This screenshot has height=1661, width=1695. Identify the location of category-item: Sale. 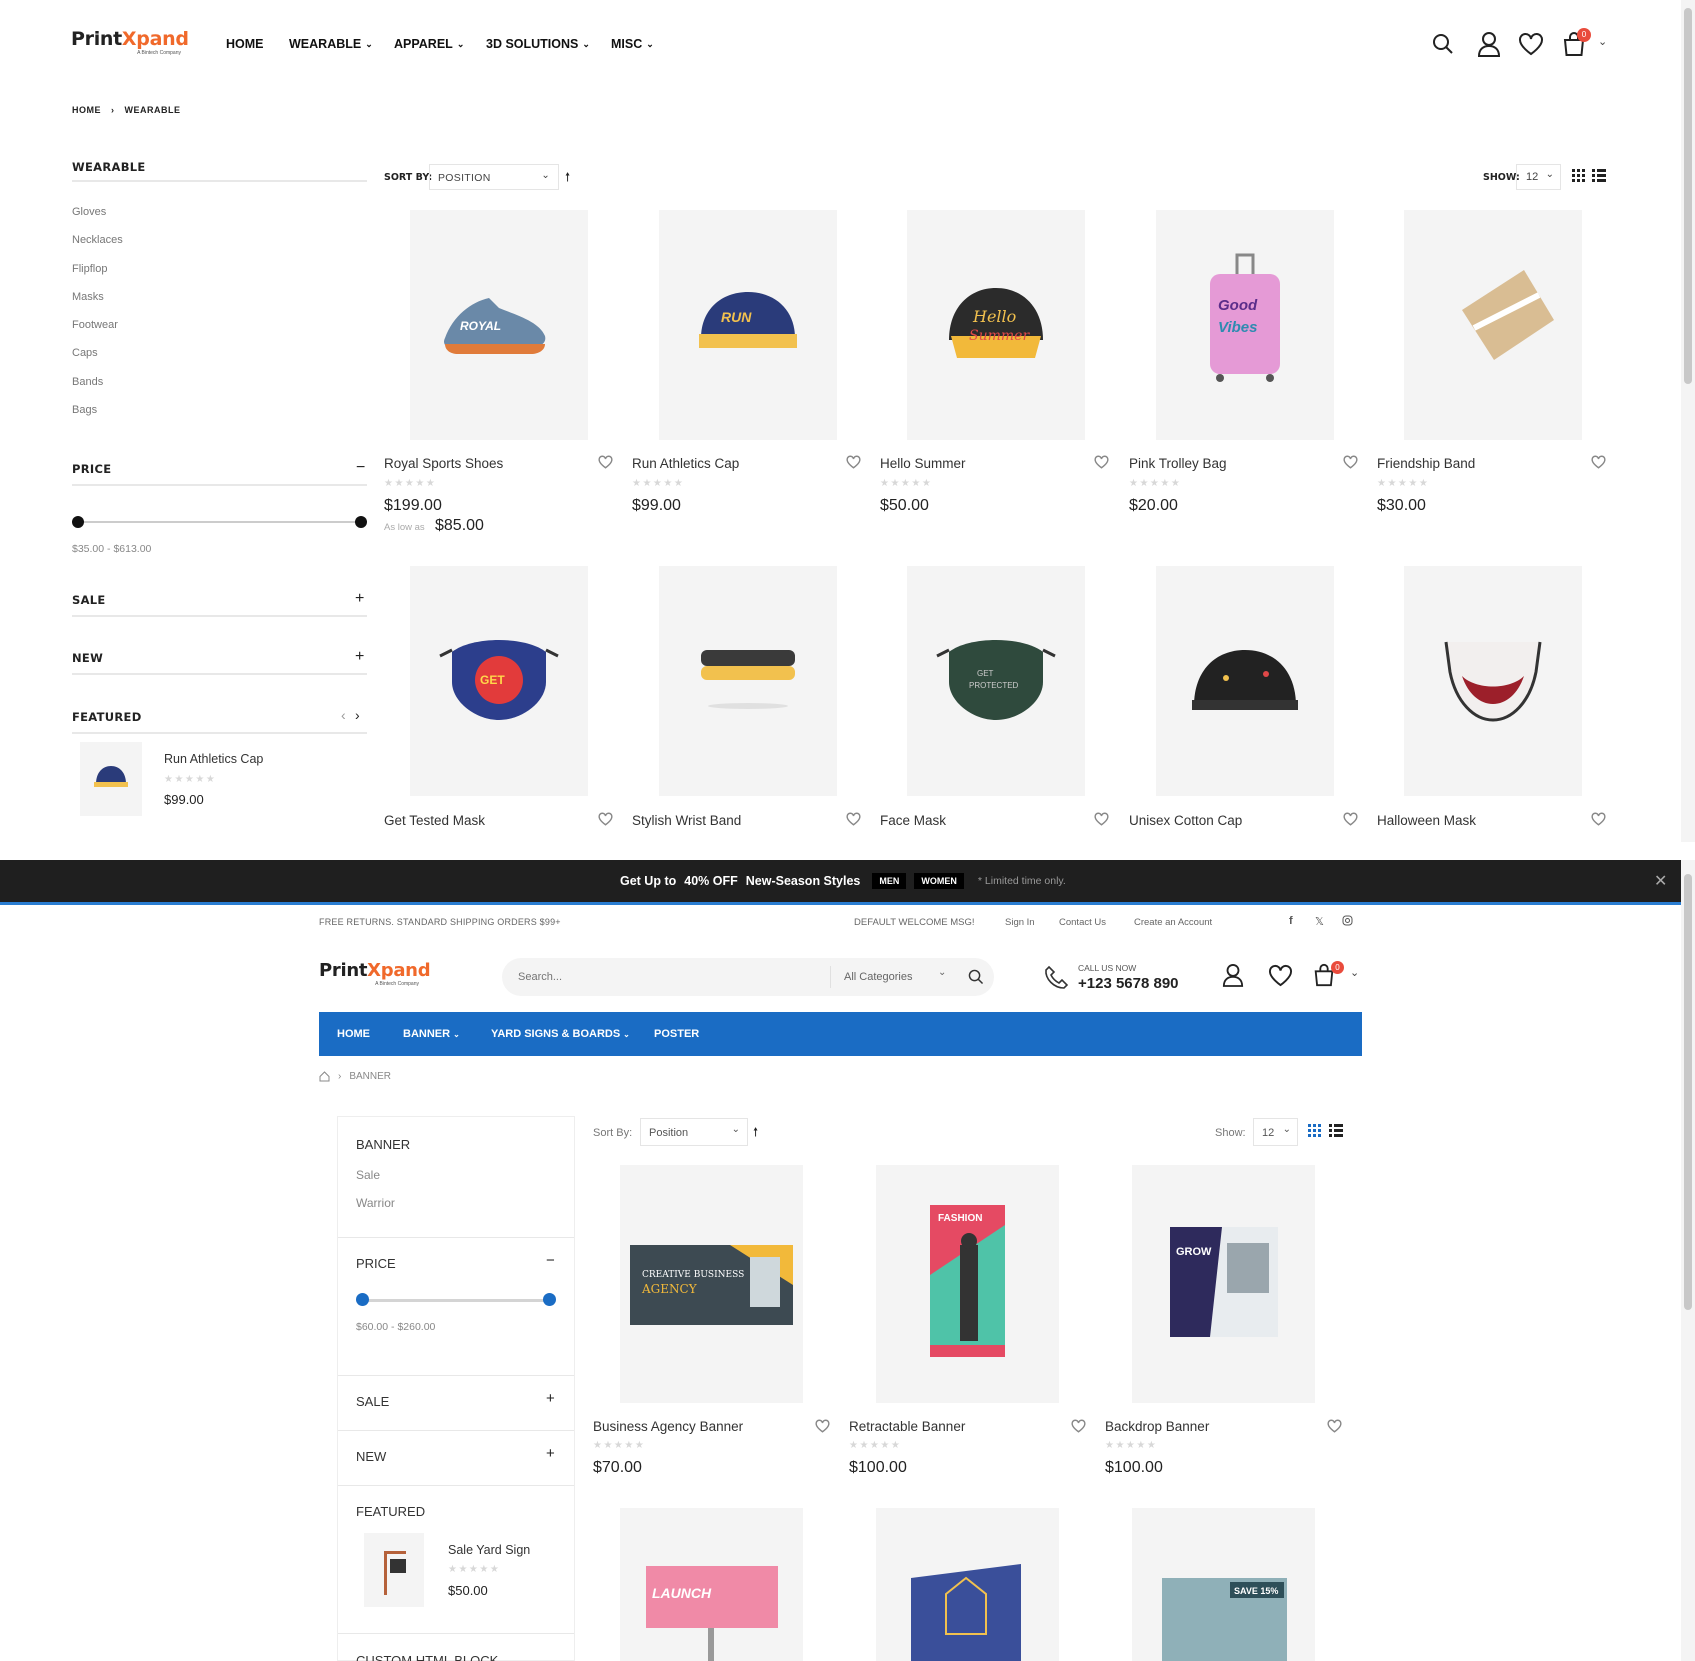
(368, 1175).